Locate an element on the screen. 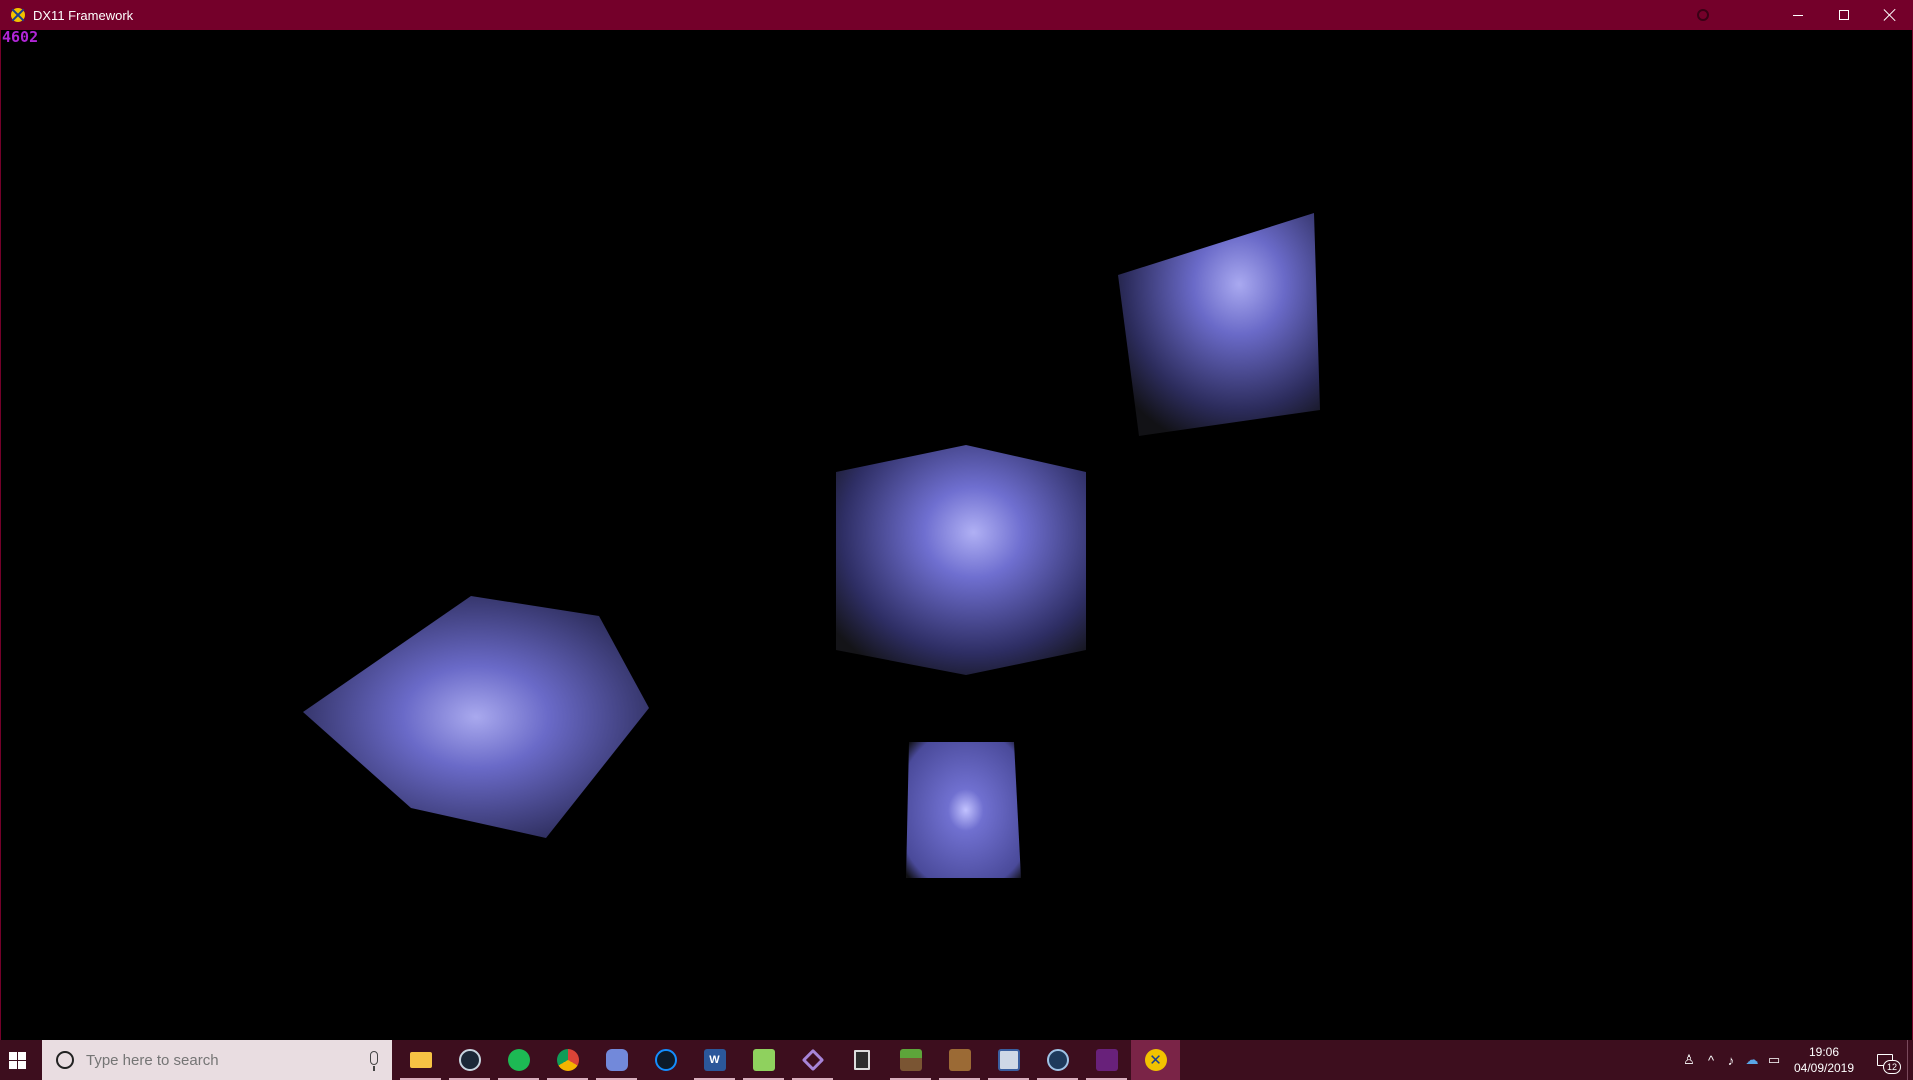  spotify-icon is located at coordinates (518, 1060).